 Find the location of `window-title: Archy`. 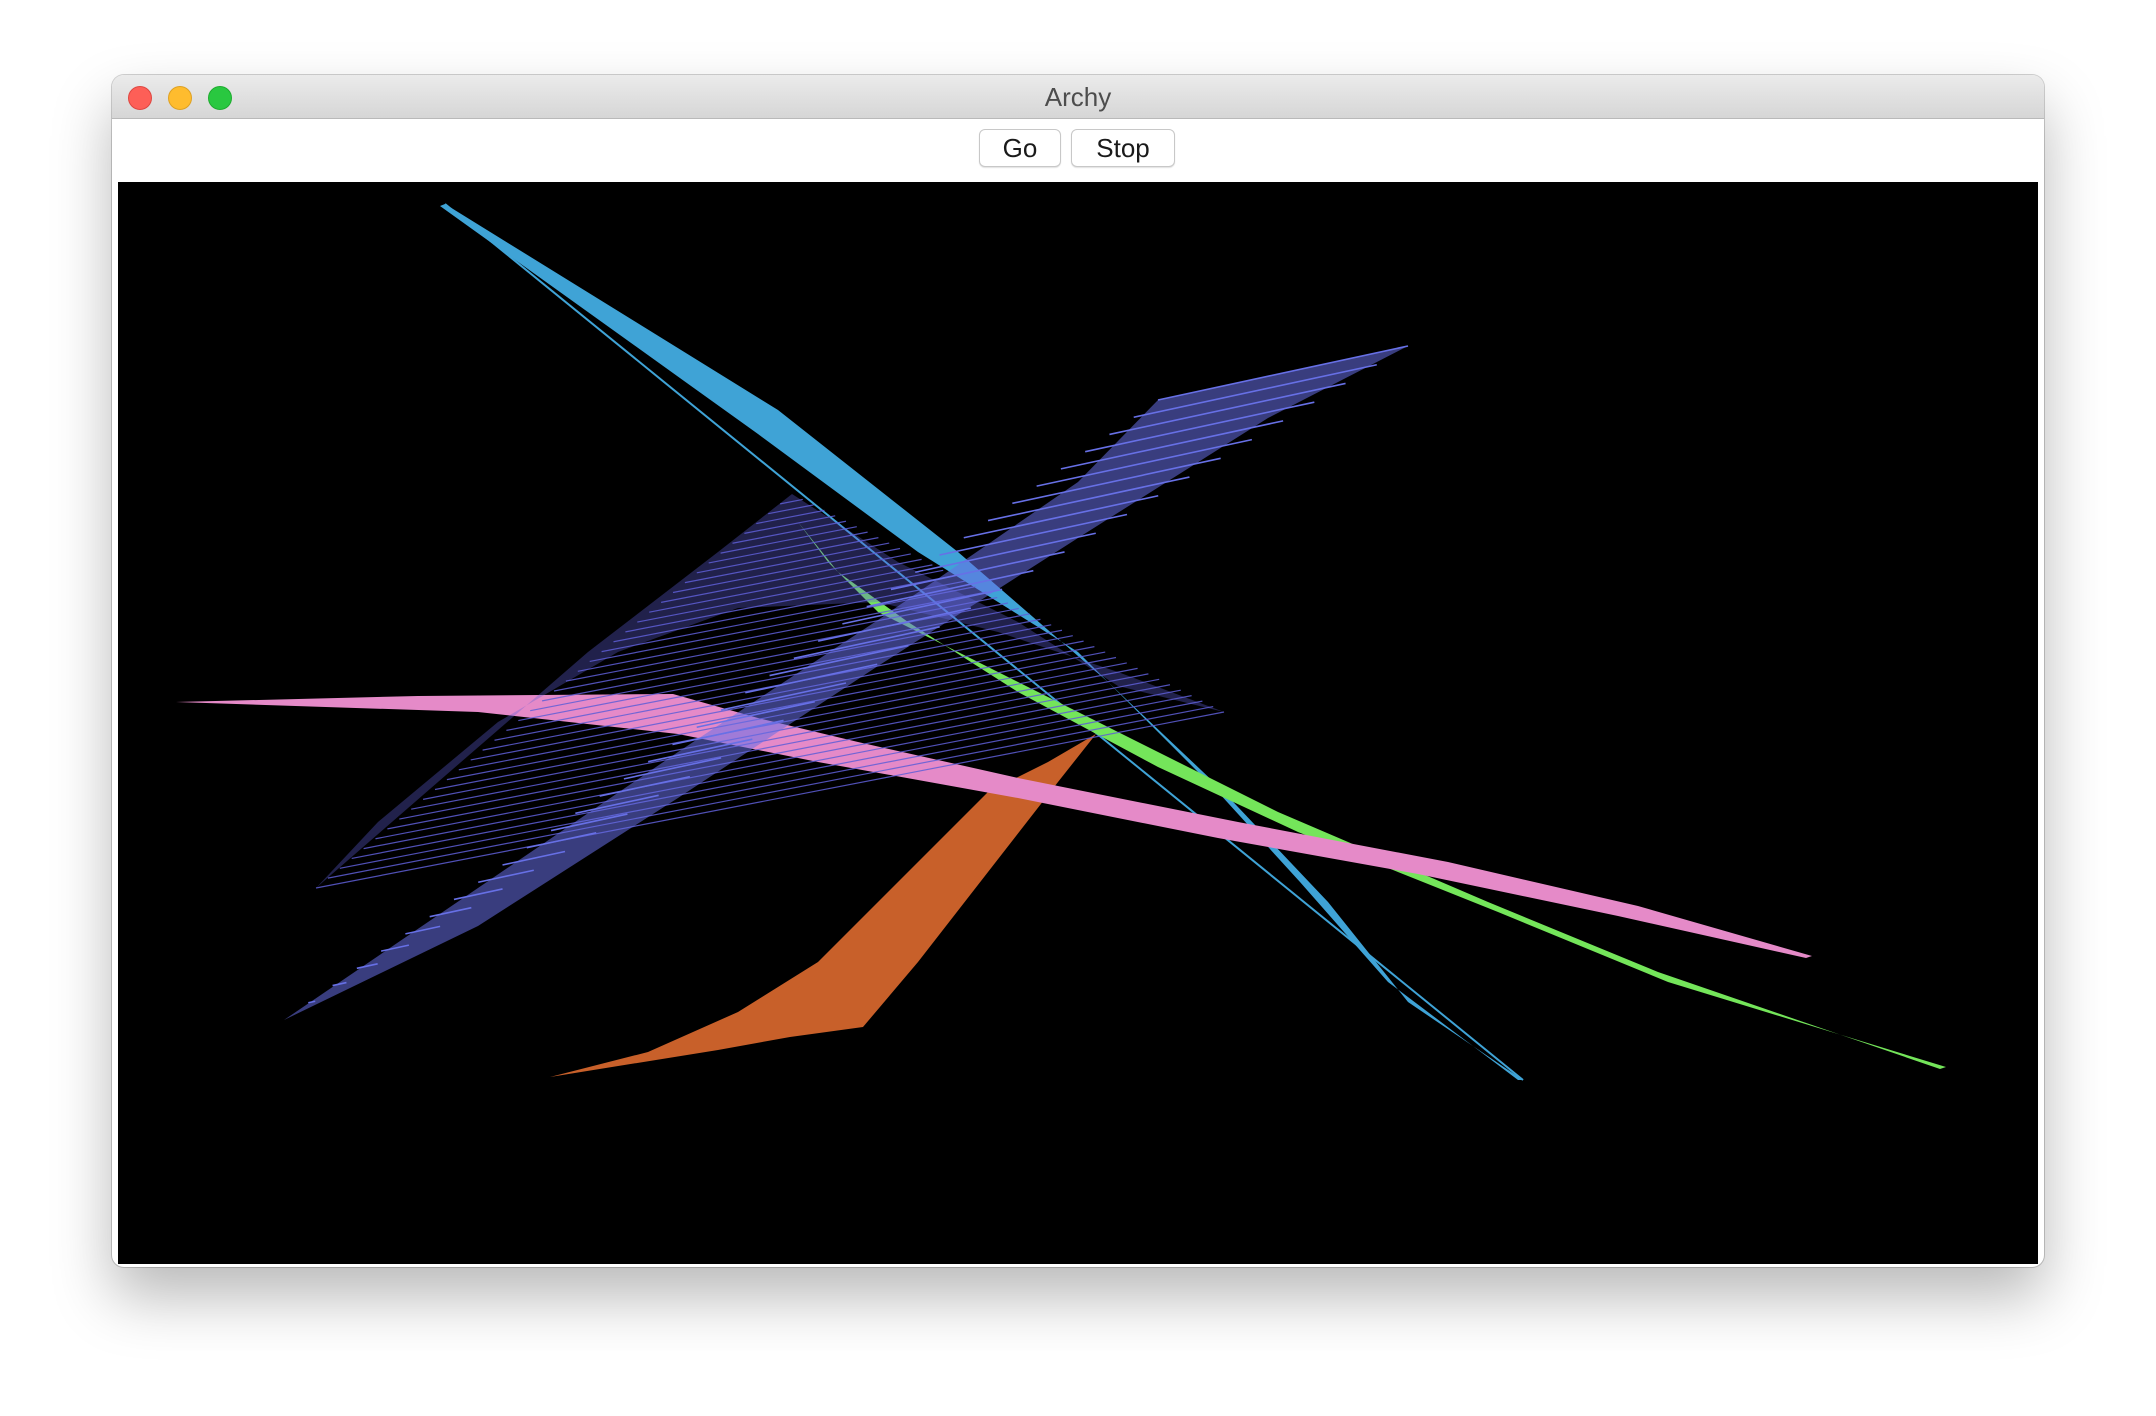

window-title: Archy is located at coordinates (1078, 97).